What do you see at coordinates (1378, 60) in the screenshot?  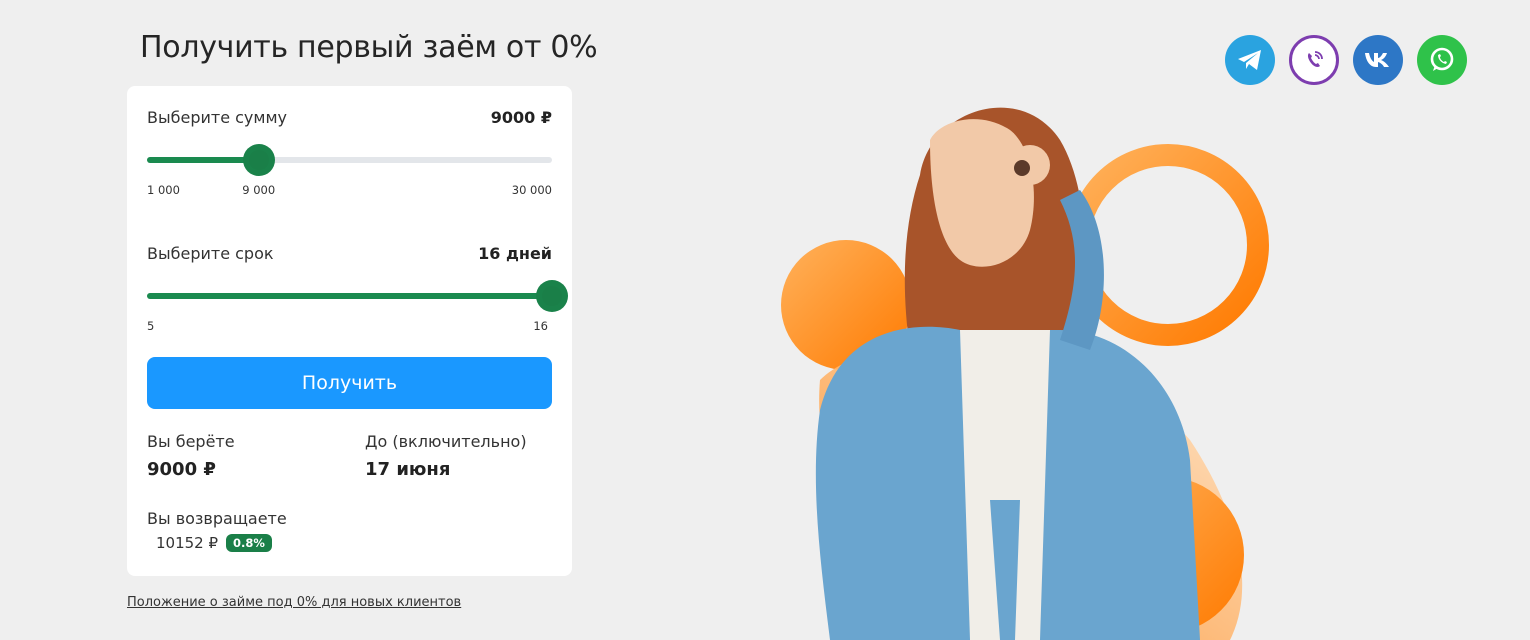 I see `vk-icon` at bounding box center [1378, 60].